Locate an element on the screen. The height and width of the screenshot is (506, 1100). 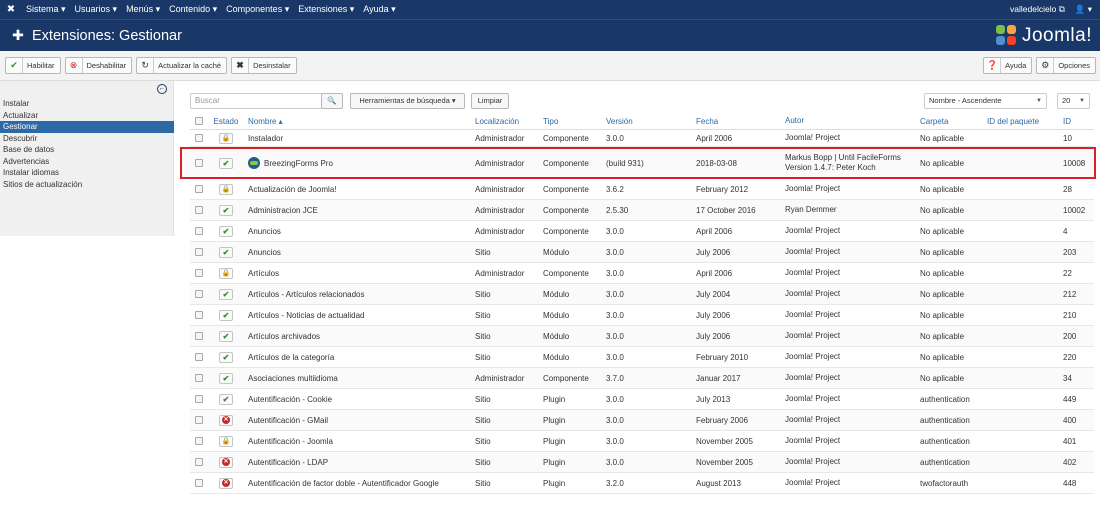
disable-button: ⊗ Deshabilitar is located at coordinates (98, 65).